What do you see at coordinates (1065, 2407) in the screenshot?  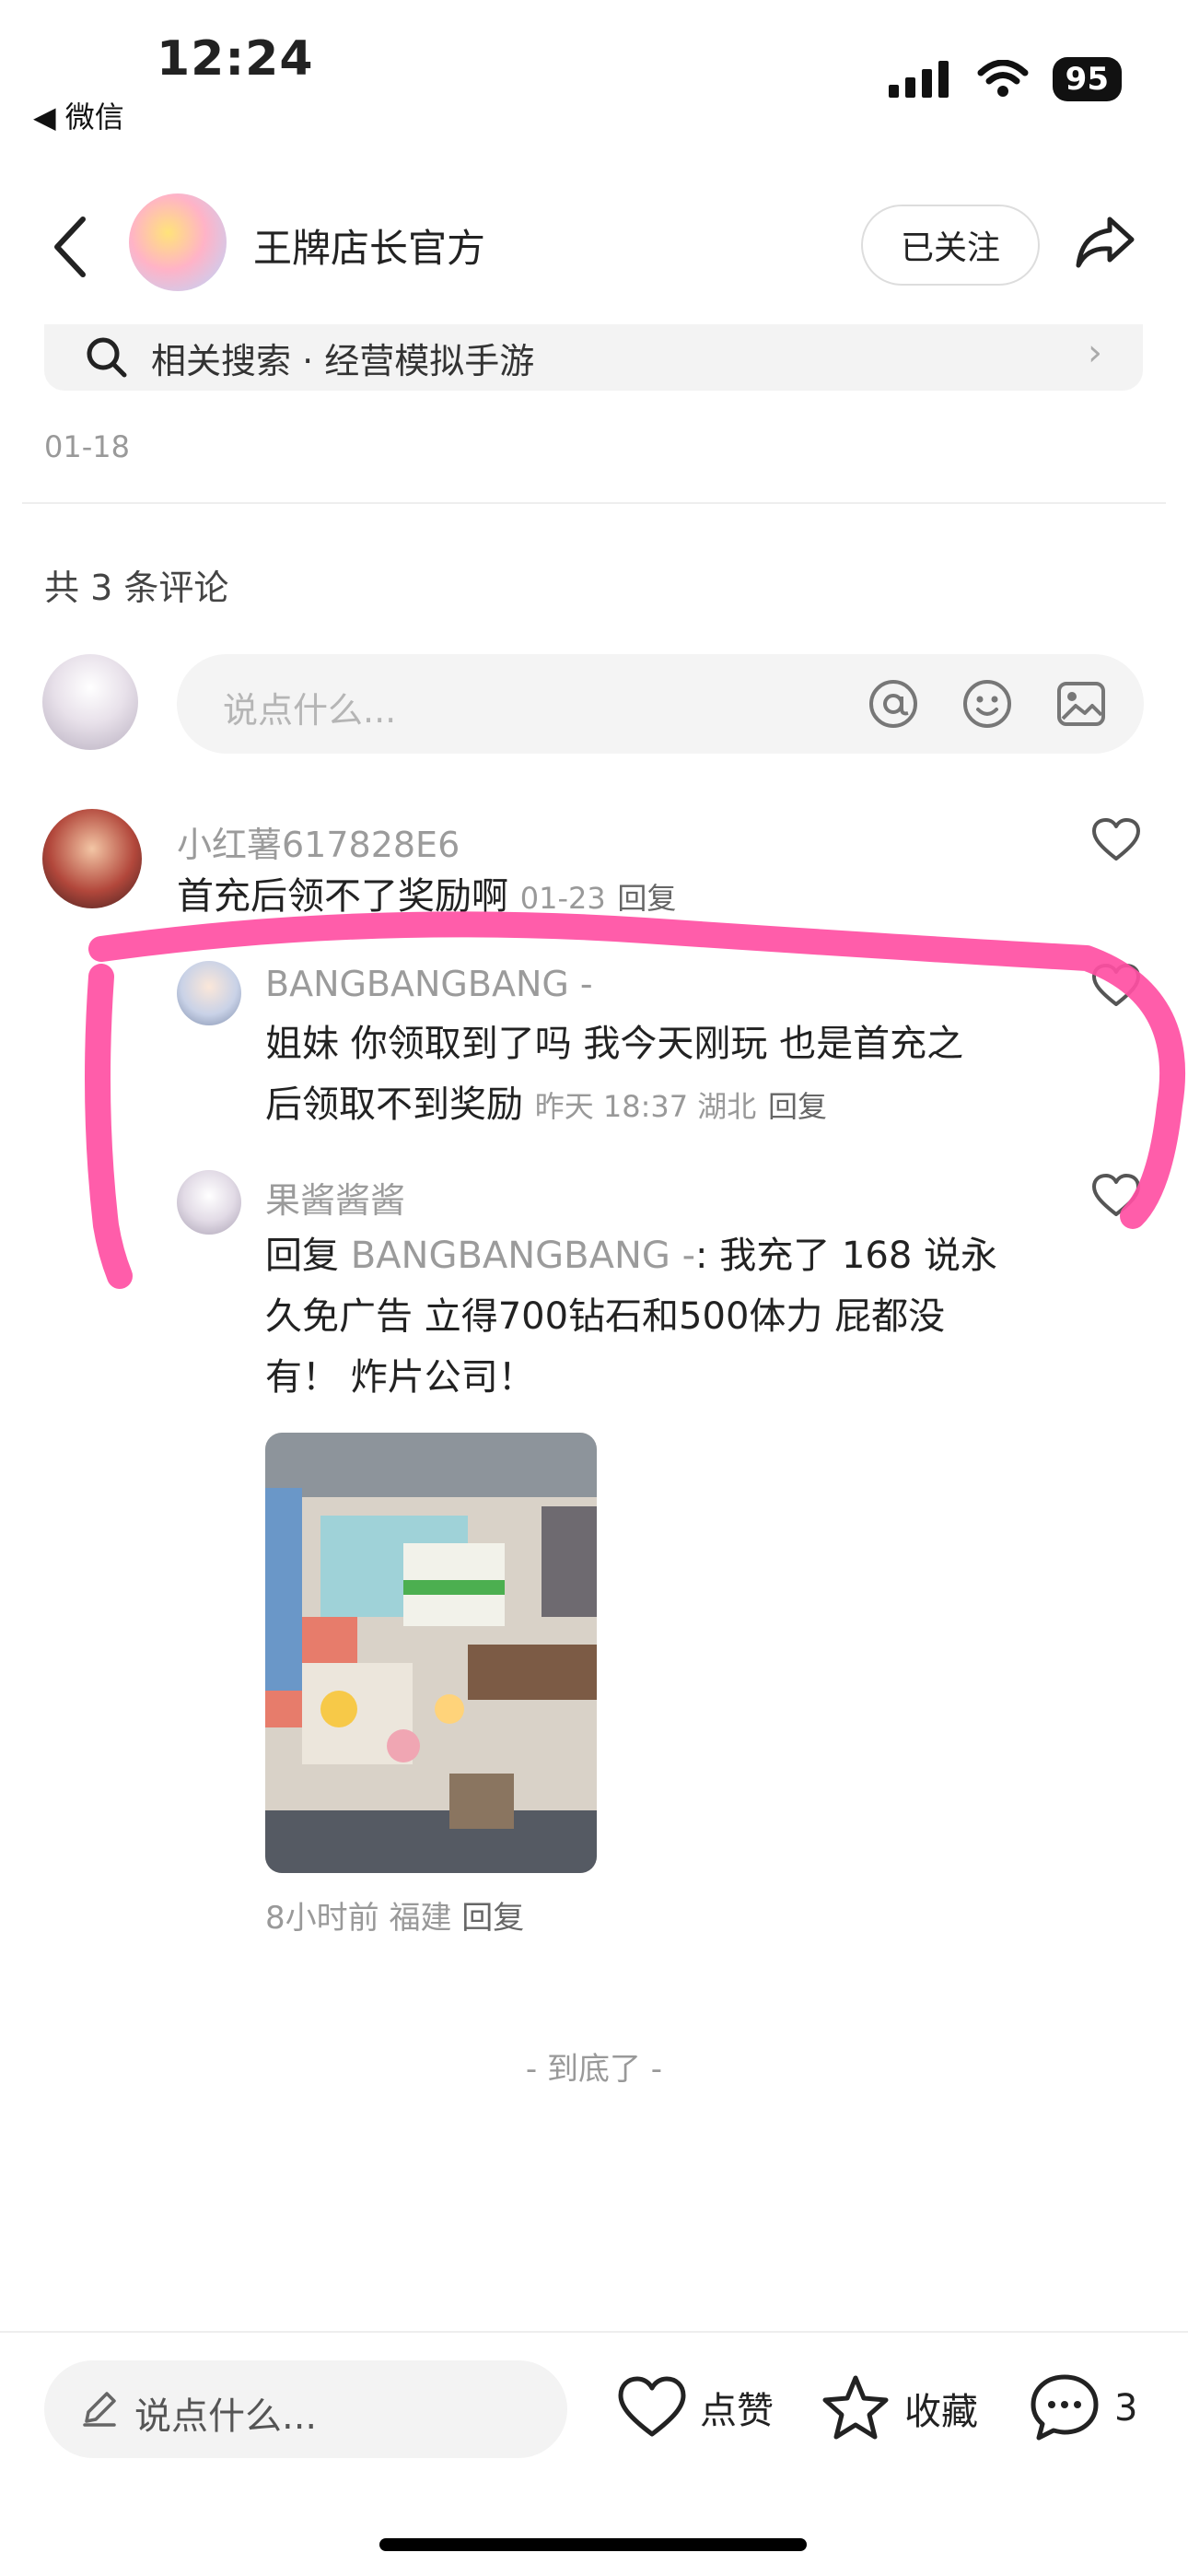 I see `comment-bubble-icon` at bounding box center [1065, 2407].